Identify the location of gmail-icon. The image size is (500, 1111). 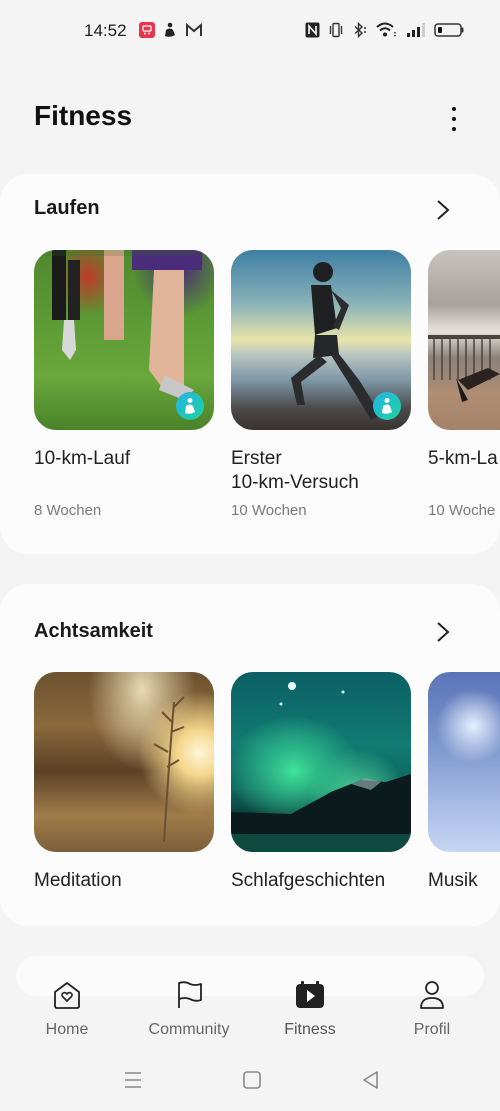
(194, 30).